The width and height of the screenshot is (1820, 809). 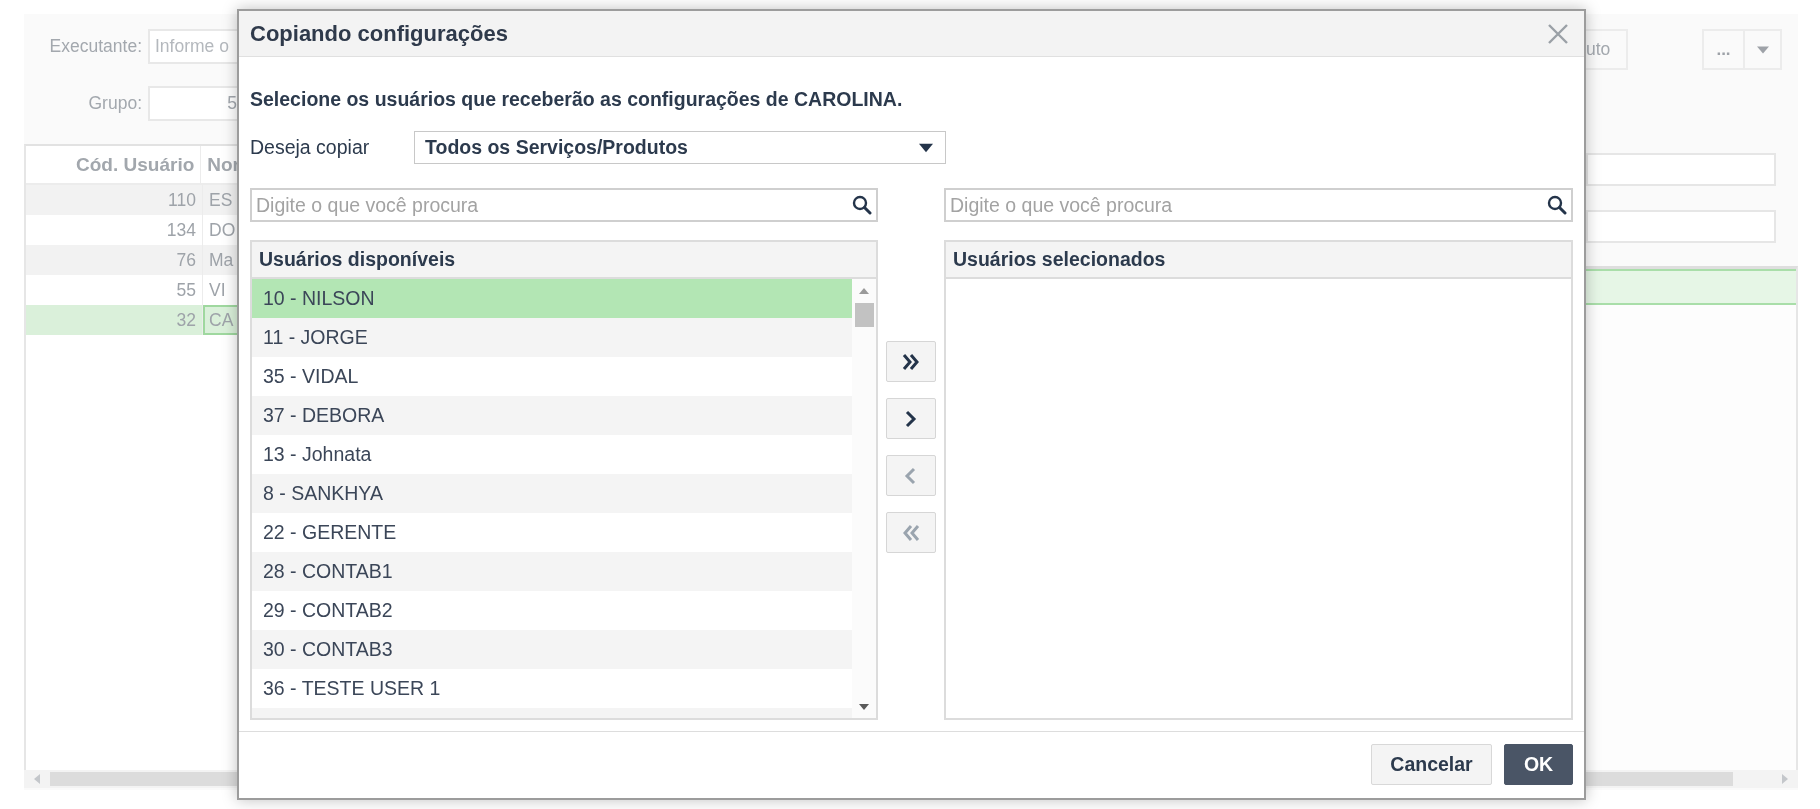 I want to click on table-cell-text: DO, so click(x=222, y=230).